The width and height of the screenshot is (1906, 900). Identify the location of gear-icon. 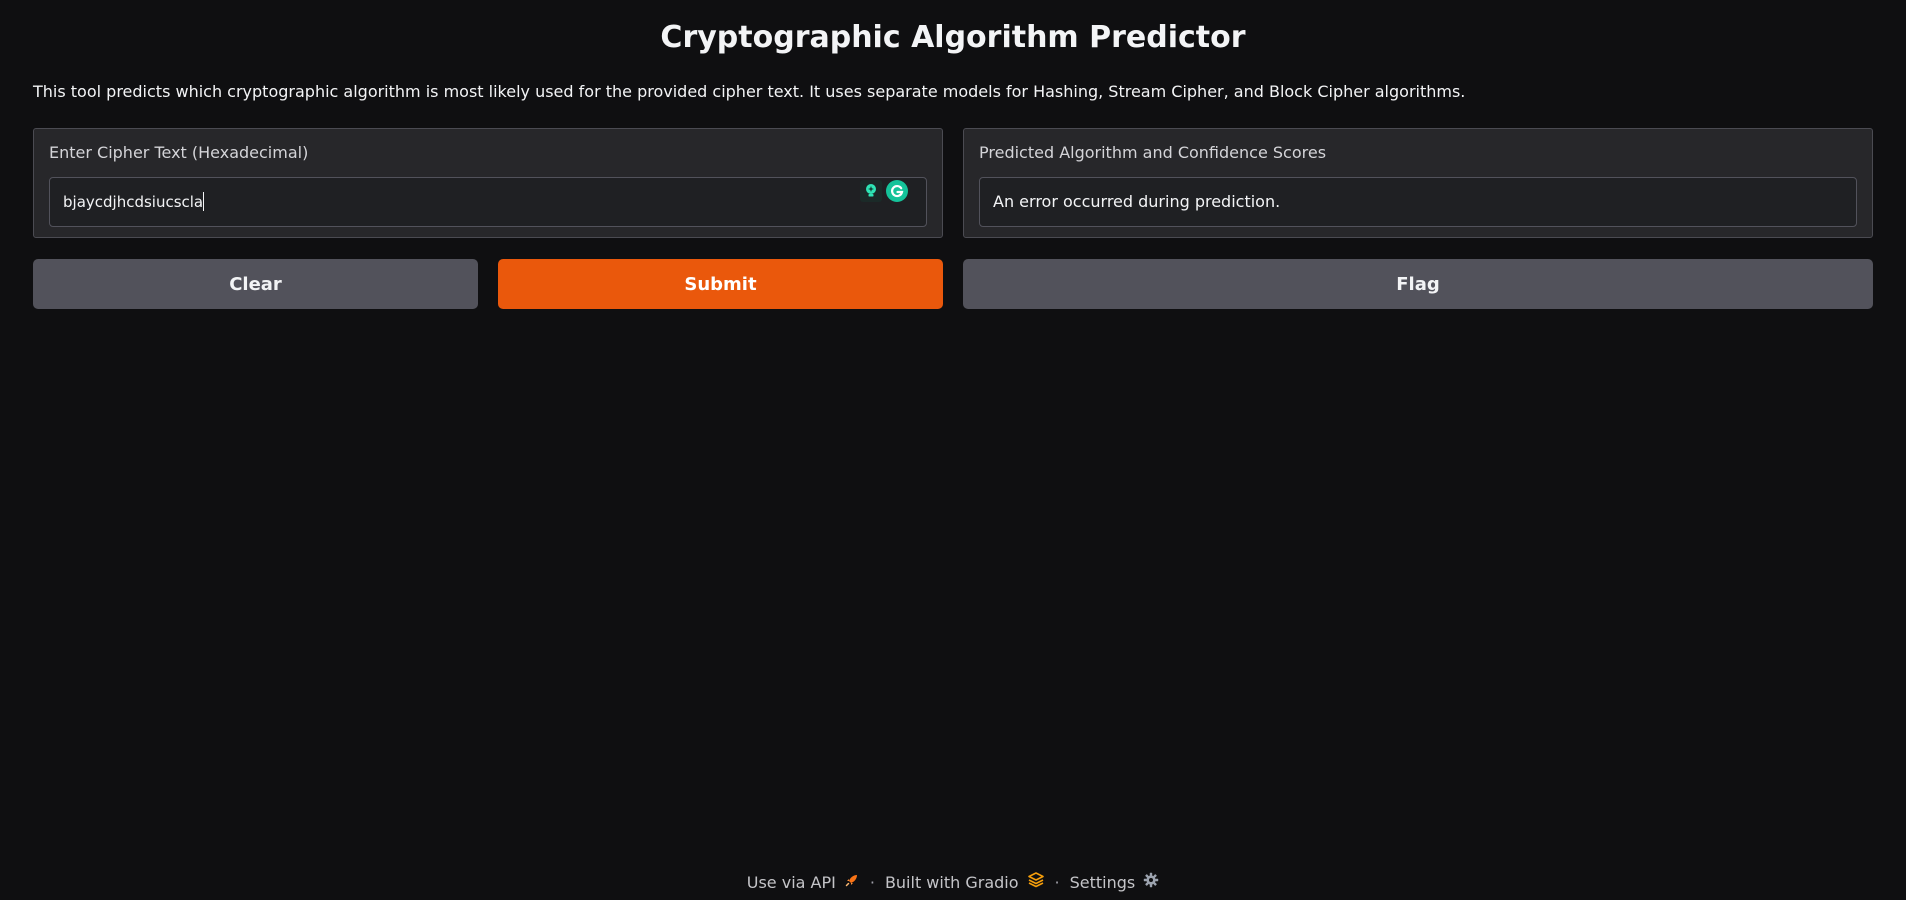
(1151, 882).